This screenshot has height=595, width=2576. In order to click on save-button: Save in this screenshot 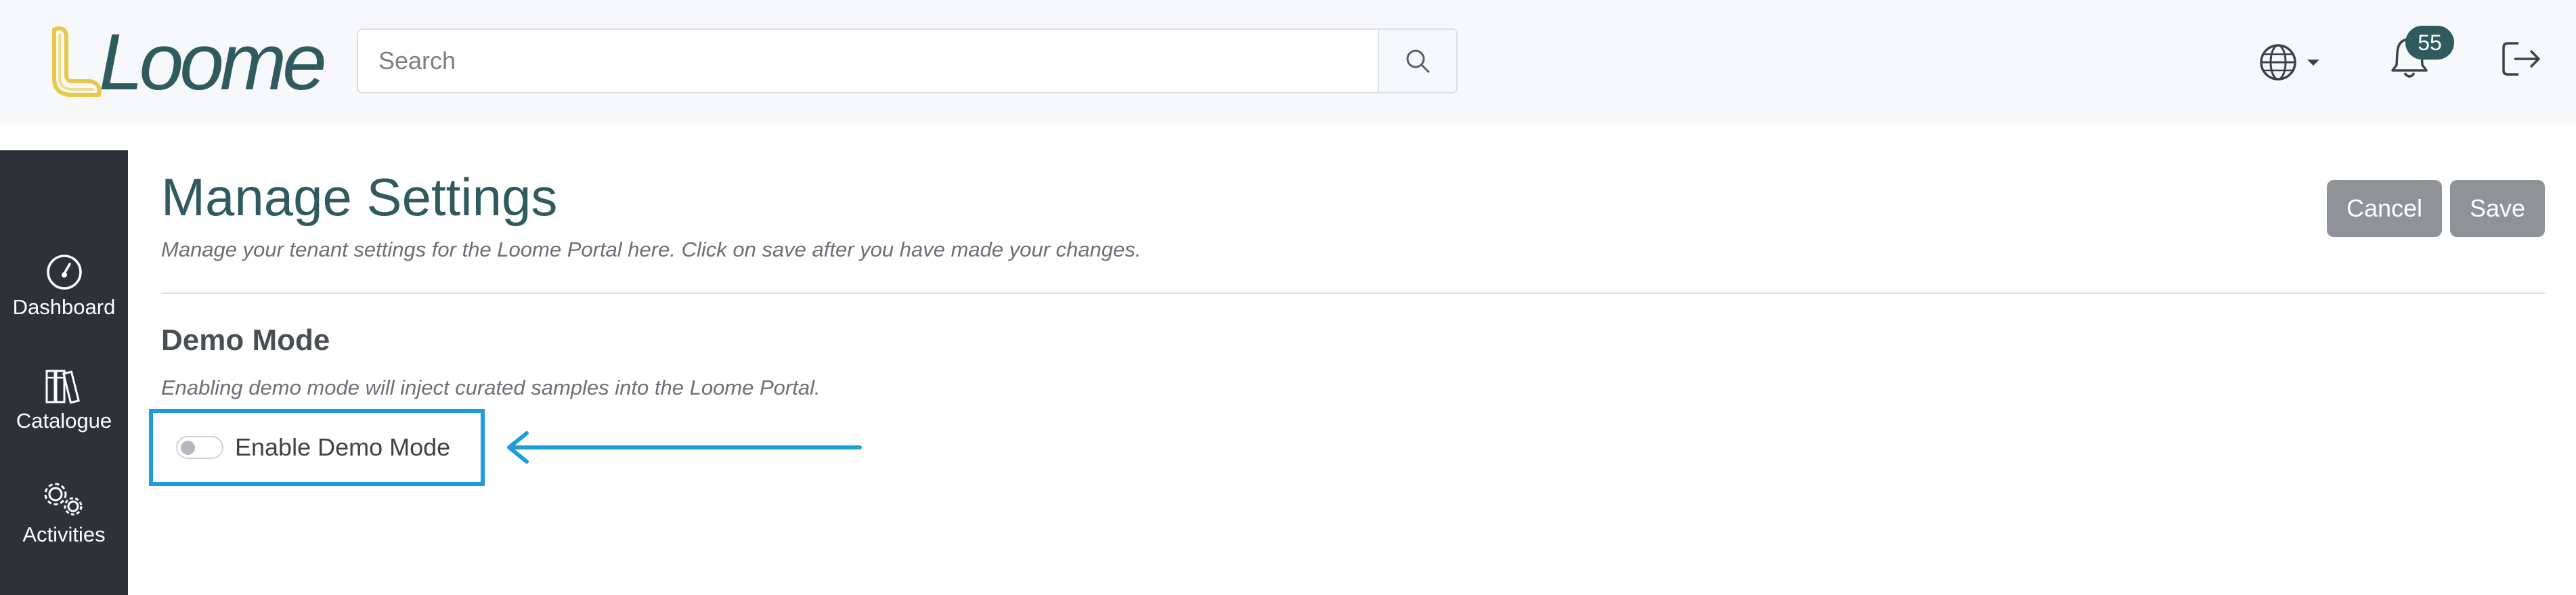, I will do `click(2497, 209)`.